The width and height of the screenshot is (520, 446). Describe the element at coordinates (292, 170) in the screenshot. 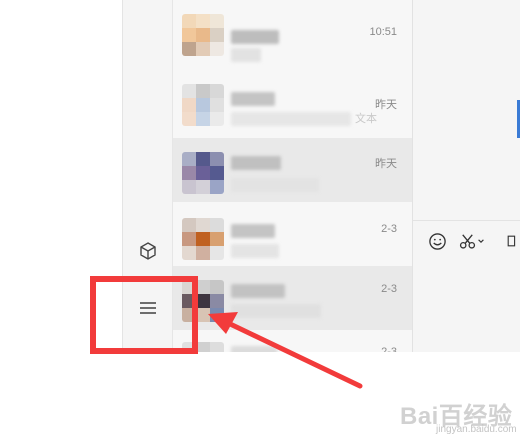

I see `conversation-item: 昨天` at that location.